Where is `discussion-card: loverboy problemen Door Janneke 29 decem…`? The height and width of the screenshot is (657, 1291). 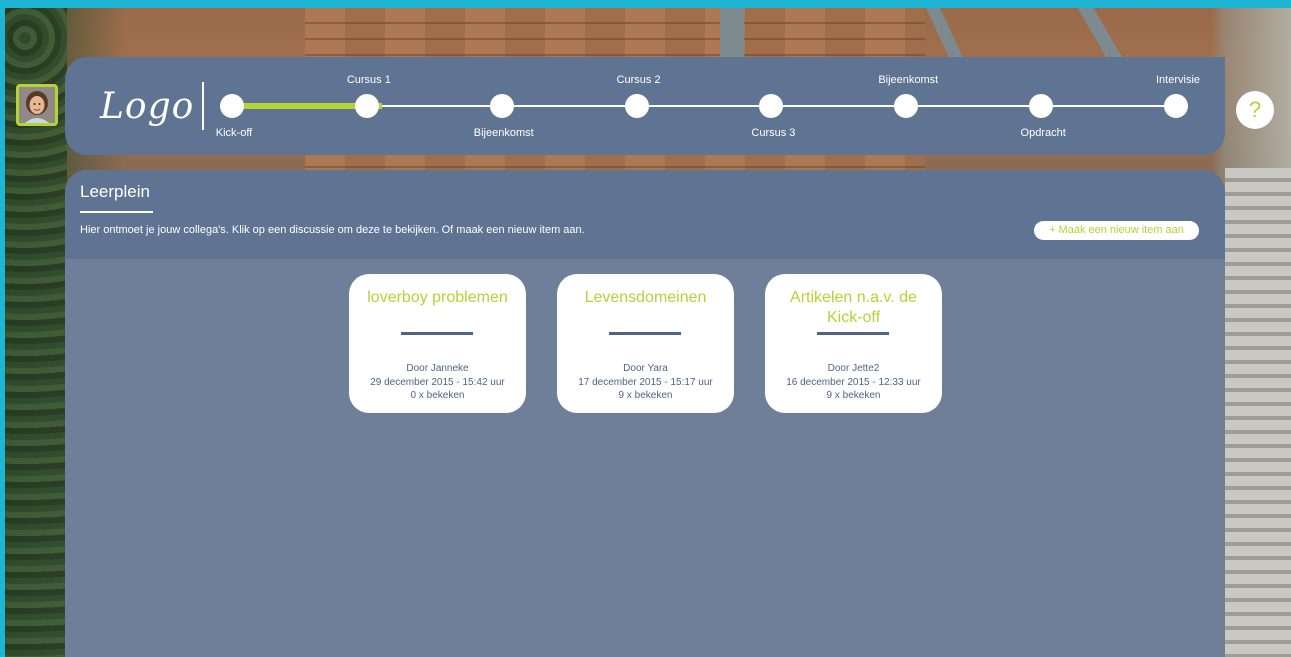
discussion-card: loverboy problemen Door Janneke 29 decem… is located at coordinates (437, 343).